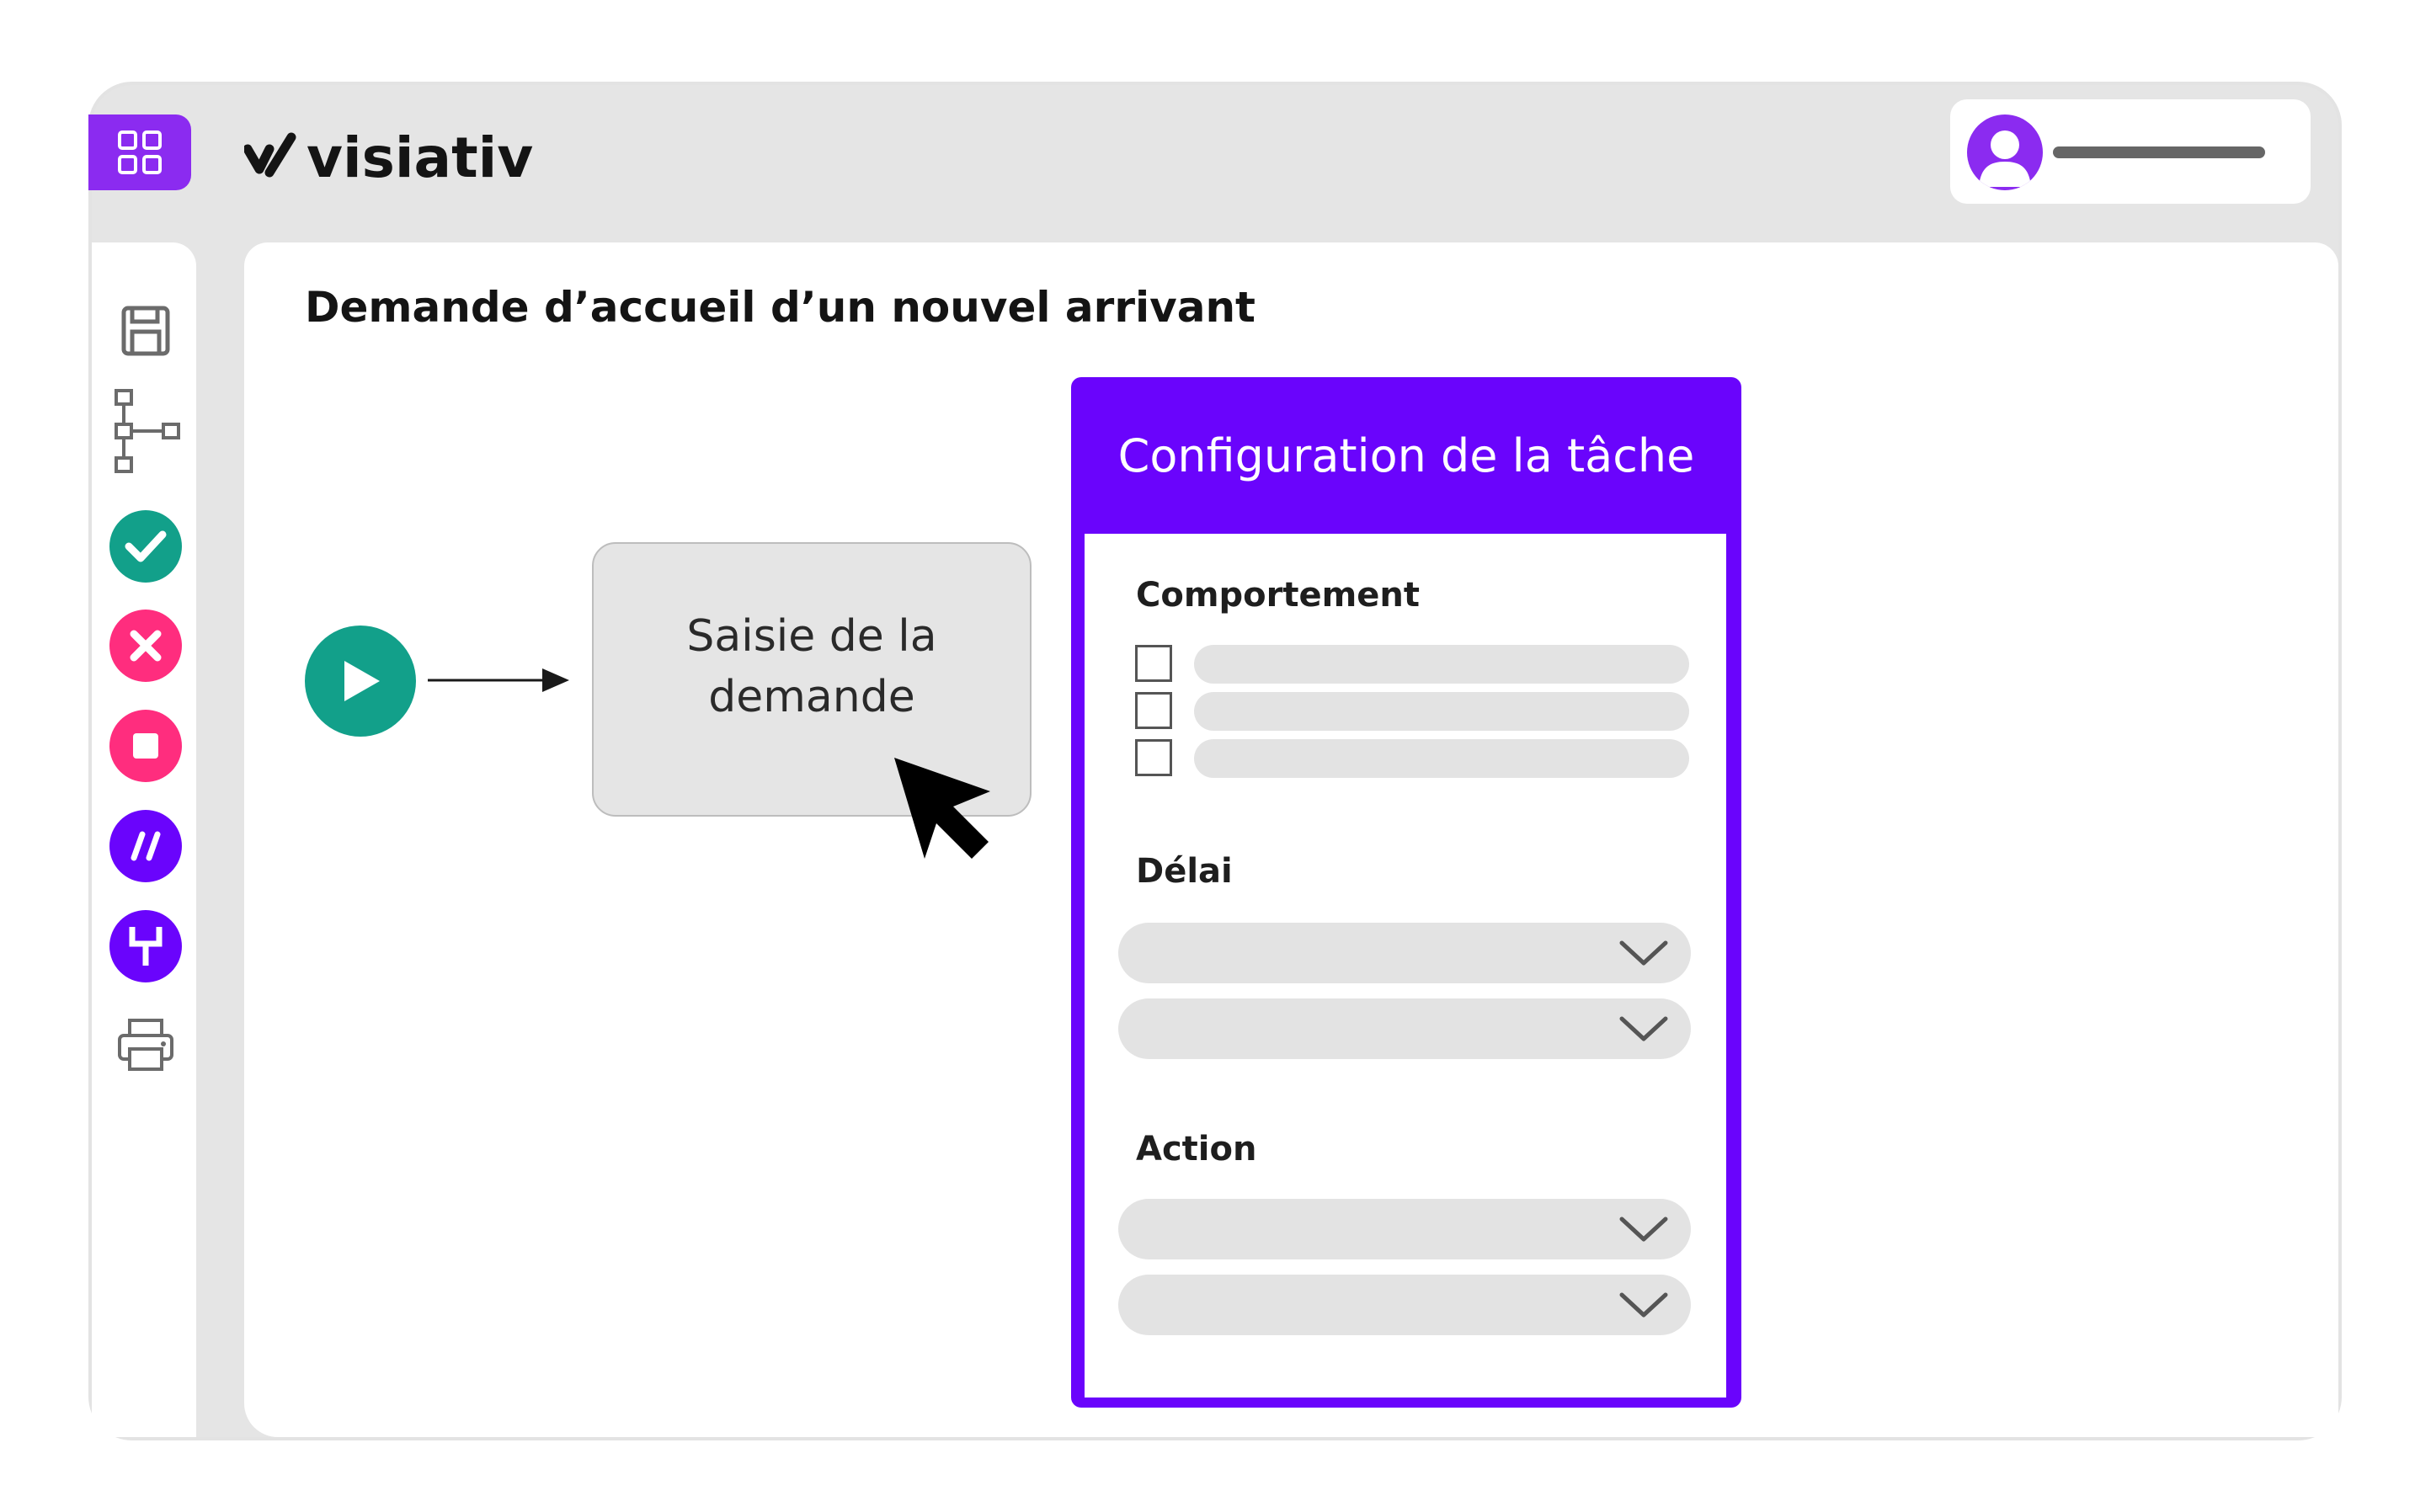 Image resolution: width=2431 pixels, height=1512 pixels. What do you see at coordinates (145, 1045) in the screenshot?
I see `printer-icon` at bounding box center [145, 1045].